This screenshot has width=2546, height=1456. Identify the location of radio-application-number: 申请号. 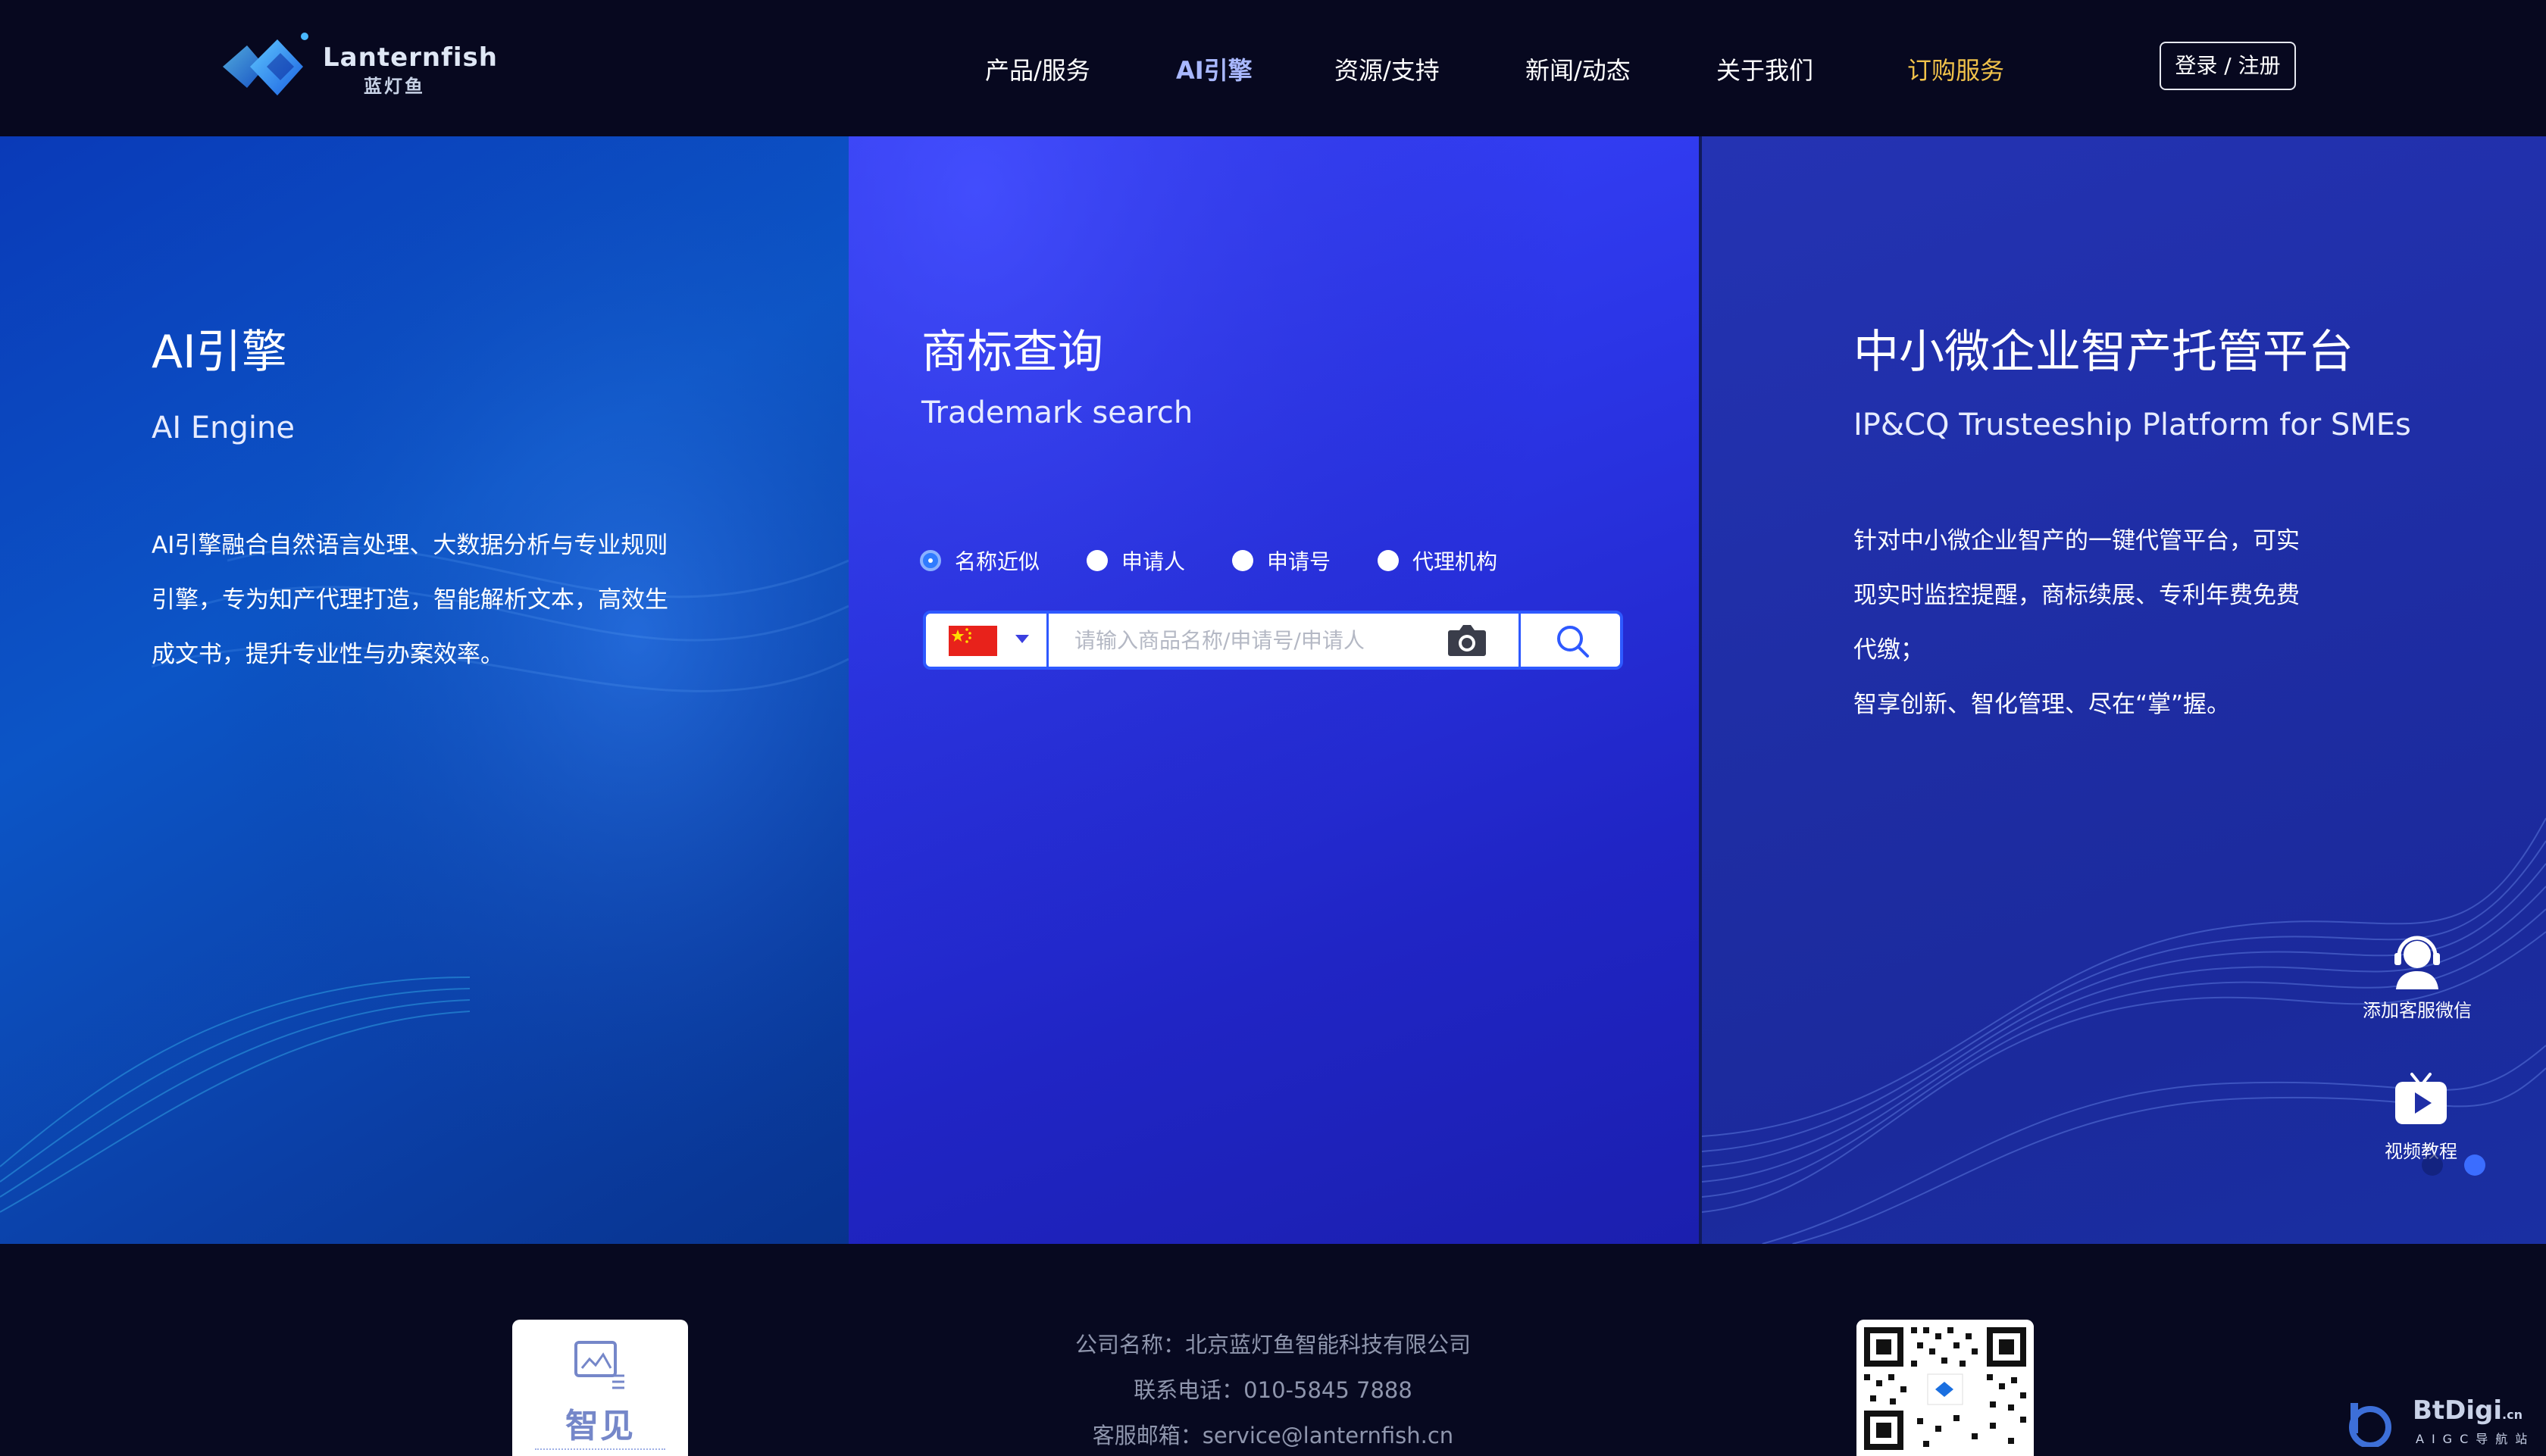
(1281, 560).